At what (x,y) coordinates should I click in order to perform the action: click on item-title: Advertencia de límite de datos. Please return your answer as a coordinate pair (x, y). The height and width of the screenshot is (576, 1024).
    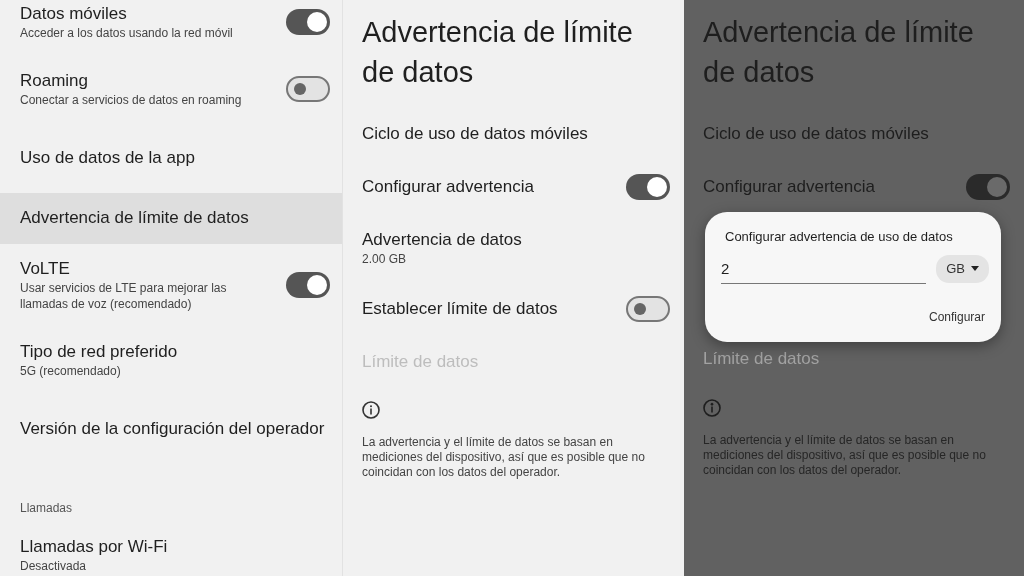
    Looking at the image, I should click on (134, 218).